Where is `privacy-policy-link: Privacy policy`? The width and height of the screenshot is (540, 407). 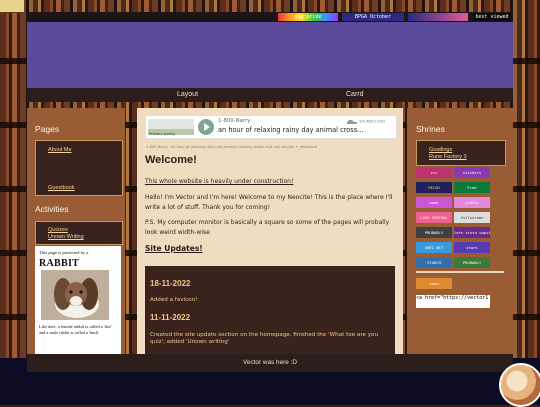
privacy-policy-link: Privacy policy is located at coordinates (162, 133).